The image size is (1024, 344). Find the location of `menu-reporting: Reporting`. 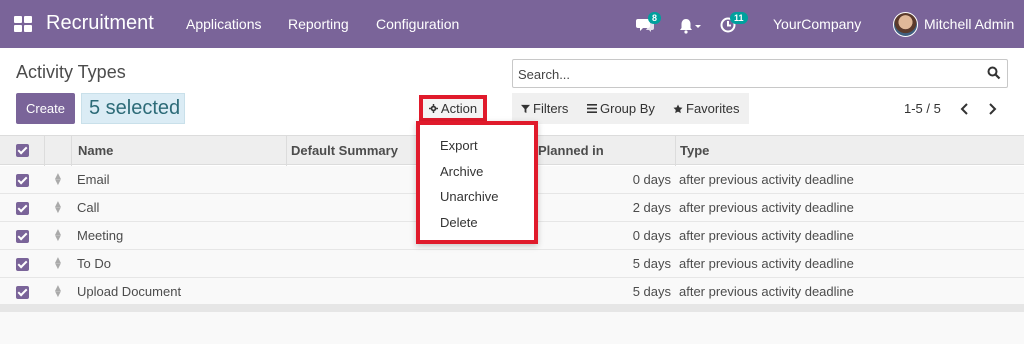

menu-reporting: Reporting is located at coordinates (318, 24).